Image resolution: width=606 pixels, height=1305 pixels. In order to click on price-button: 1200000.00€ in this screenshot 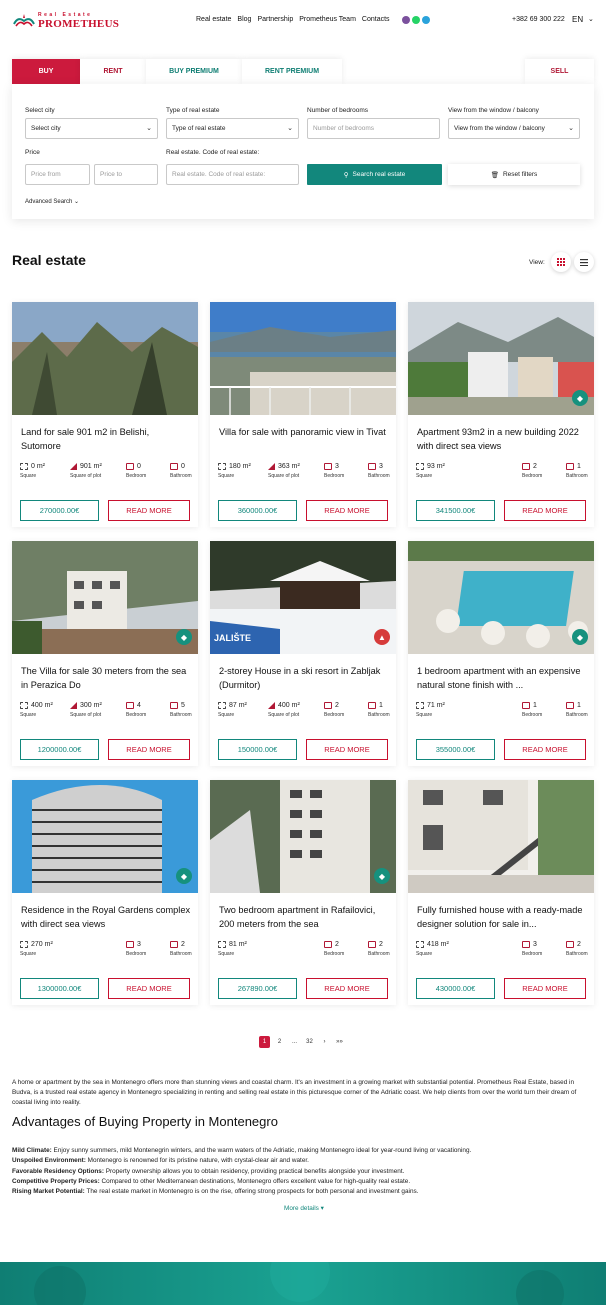, I will do `click(59, 749)`.